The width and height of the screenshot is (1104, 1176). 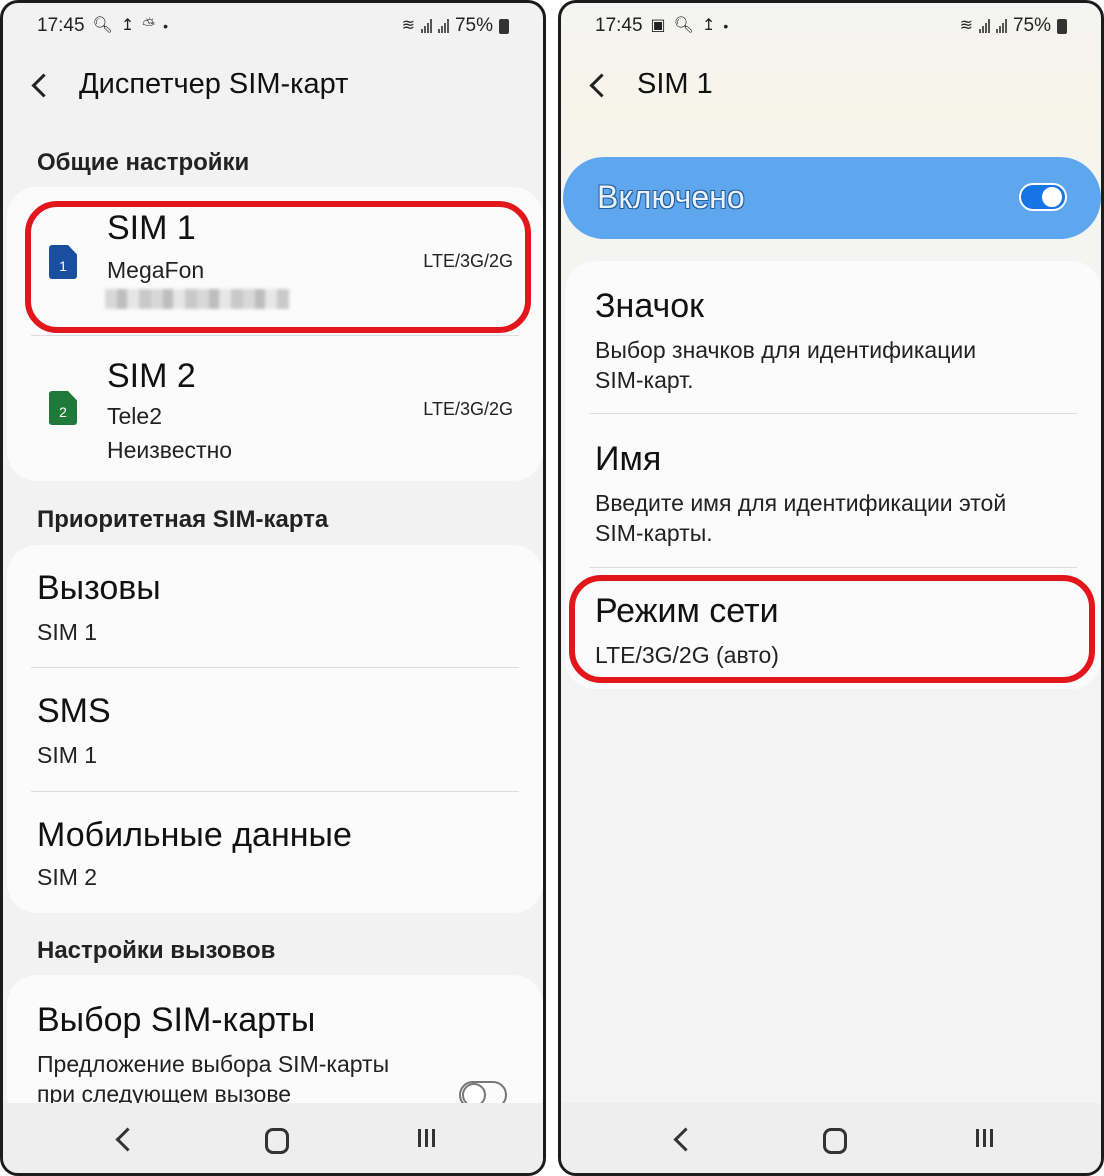 I want to click on item-desc: Введите имя для идентификации этой, so click(x=801, y=503).